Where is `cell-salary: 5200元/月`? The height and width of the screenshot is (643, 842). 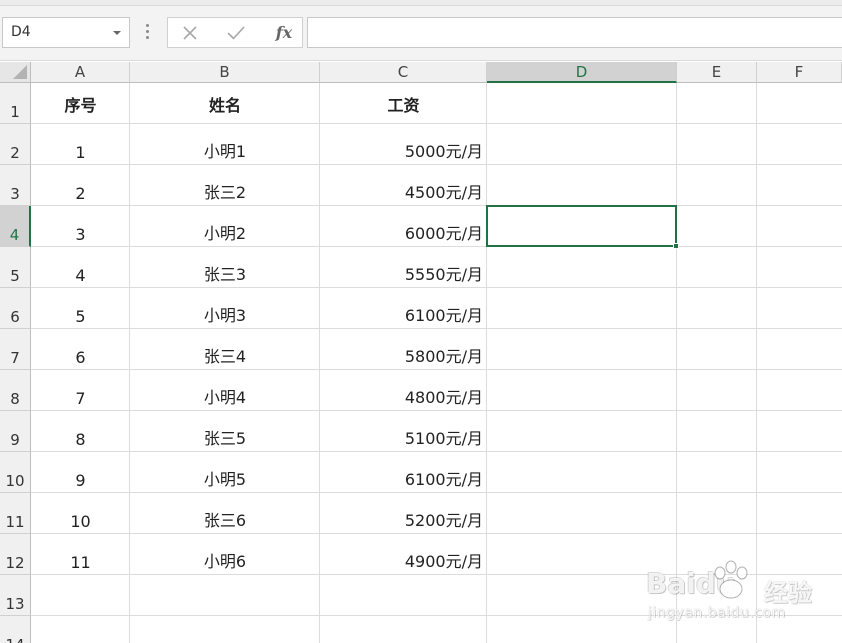
cell-salary: 5200元/月 is located at coordinates (403, 513).